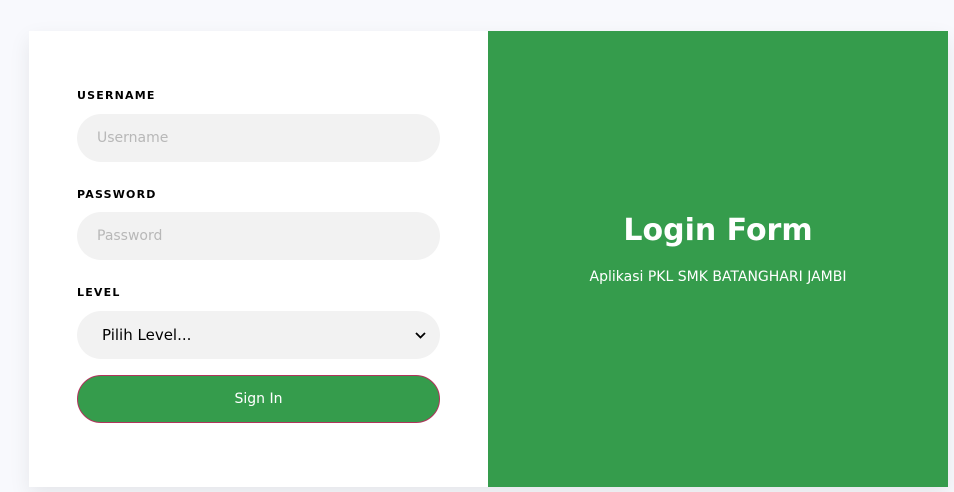  What do you see at coordinates (258, 236) in the screenshot?
I see `password-input` at bounding box center [258, 236].